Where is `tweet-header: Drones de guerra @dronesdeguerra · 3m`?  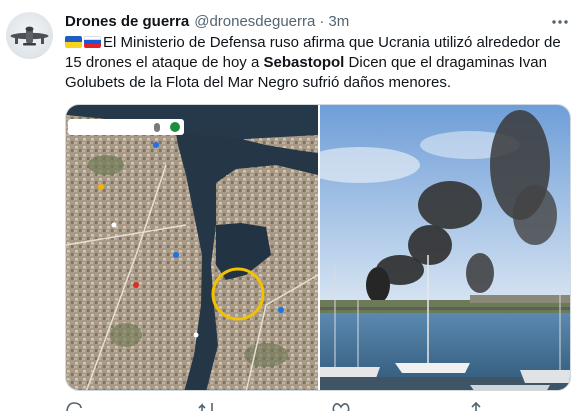 tweet-header: Drones de guerra @dronesdeguerra · 3m is located at coordinates (207, 21).